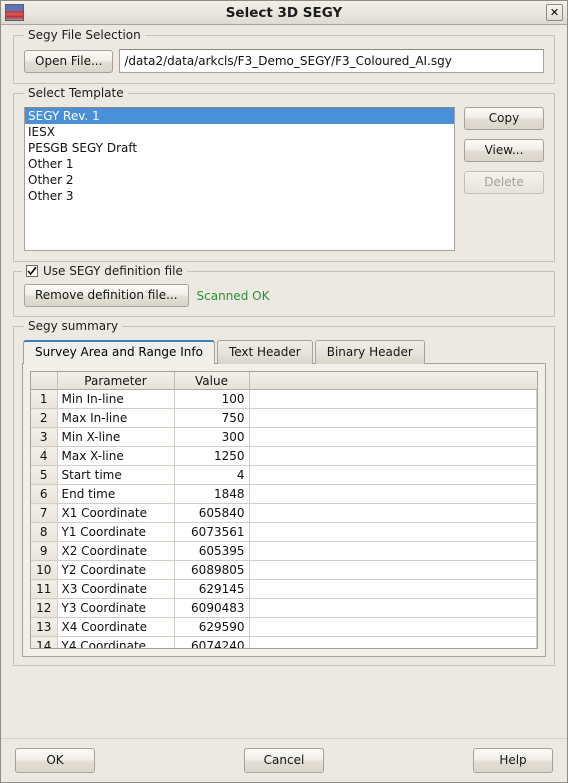  Describe the element at coordinates (233, 295) in the screenshot. I see `scan-status-text: Scanned OK` at that location.